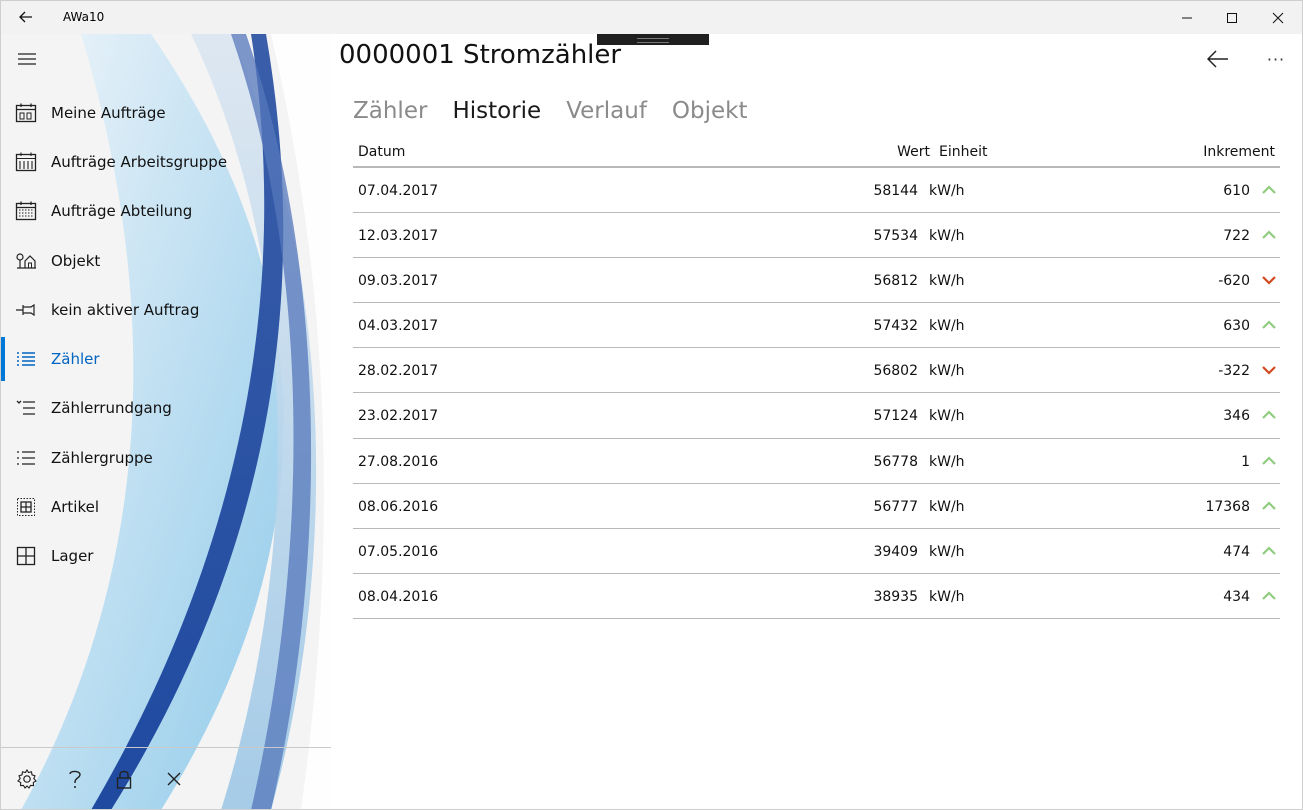  I want to click on sidebar-item-zaehlerrundgang: Zählerrundgang, so click(166, 408).